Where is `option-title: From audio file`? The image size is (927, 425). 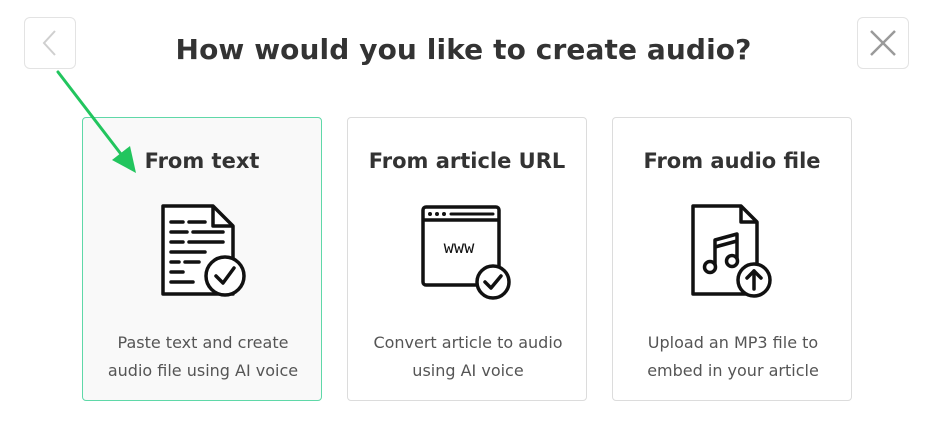 option-title: From audio file is located at coordinates (732, 161).